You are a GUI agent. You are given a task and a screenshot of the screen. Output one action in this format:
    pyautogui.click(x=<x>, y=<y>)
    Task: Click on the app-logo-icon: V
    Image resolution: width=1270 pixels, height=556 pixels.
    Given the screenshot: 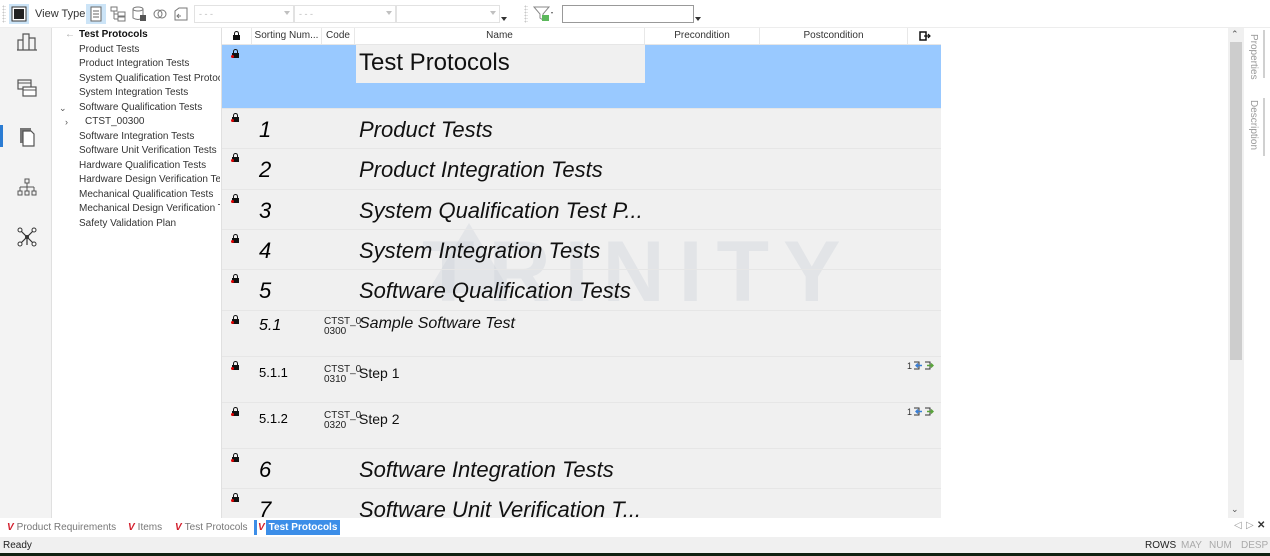 What is the action you would take?
    pyautogui.click(x=178, y=527)
    